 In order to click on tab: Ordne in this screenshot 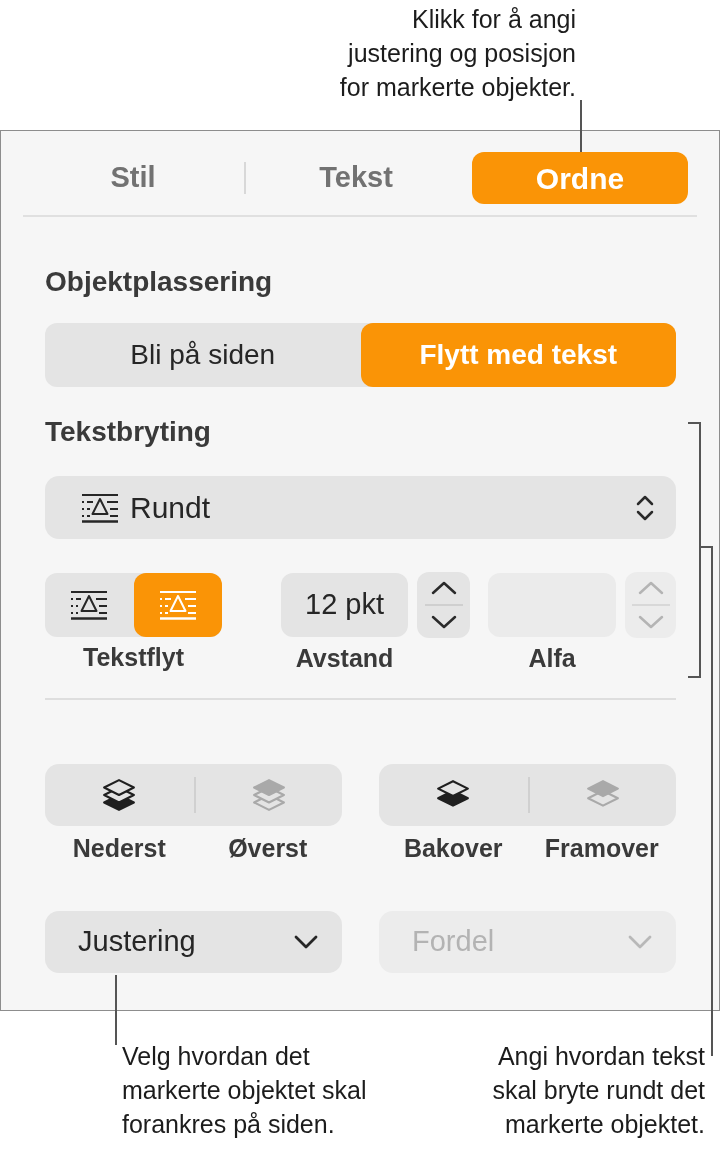, I will do `click(580, 178)`.